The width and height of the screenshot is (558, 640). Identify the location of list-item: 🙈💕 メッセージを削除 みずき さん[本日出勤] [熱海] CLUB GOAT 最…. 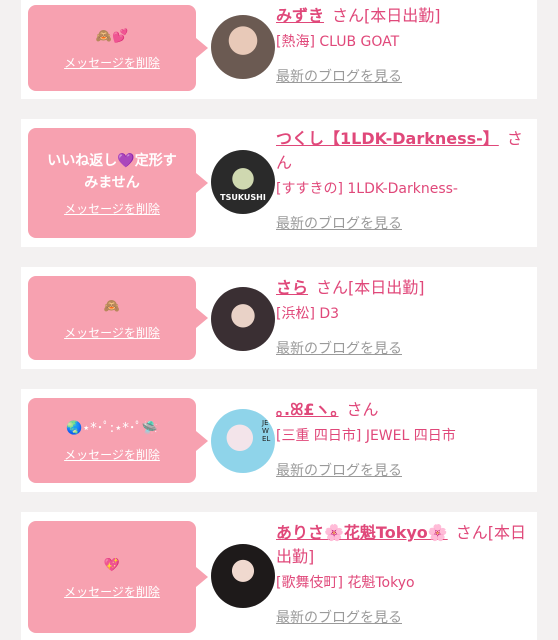
(279, 49).